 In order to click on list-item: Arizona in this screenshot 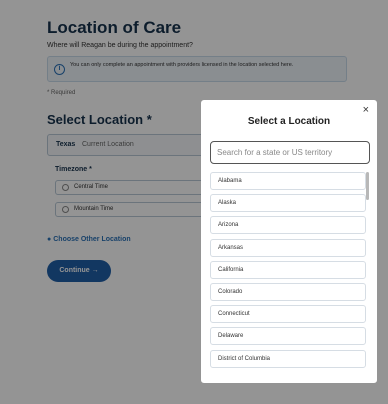, I will do `click(288, 225)`.